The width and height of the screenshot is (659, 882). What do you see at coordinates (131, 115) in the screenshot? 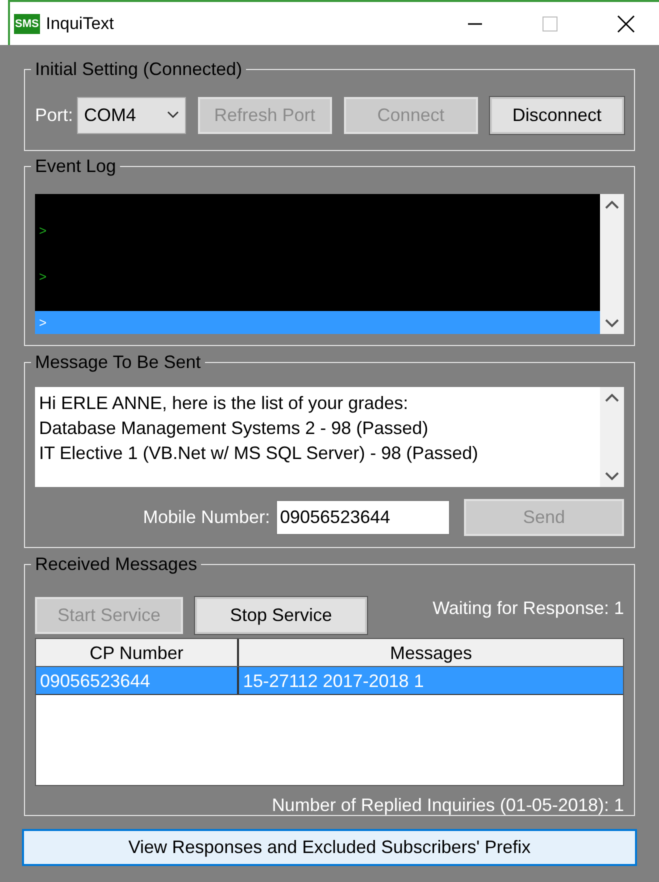
I see `port-dropdown: COM4` at bounding box center [131, 115].